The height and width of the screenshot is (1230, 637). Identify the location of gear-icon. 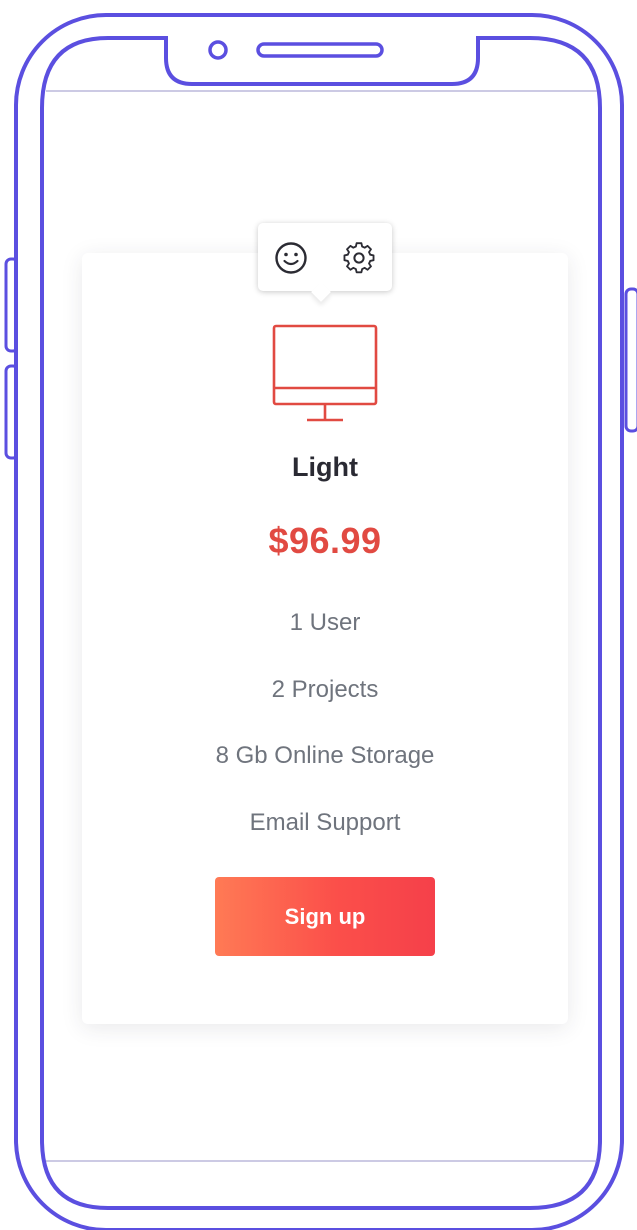
(359, 258).